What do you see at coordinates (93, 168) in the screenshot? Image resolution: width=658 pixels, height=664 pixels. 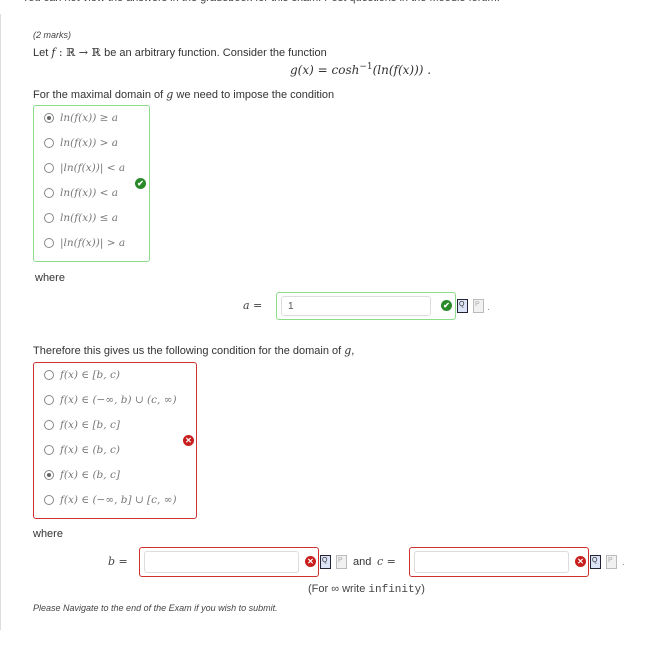 I see `option-label: |ln(f(x))| < a` at bounding box center [93, 168].